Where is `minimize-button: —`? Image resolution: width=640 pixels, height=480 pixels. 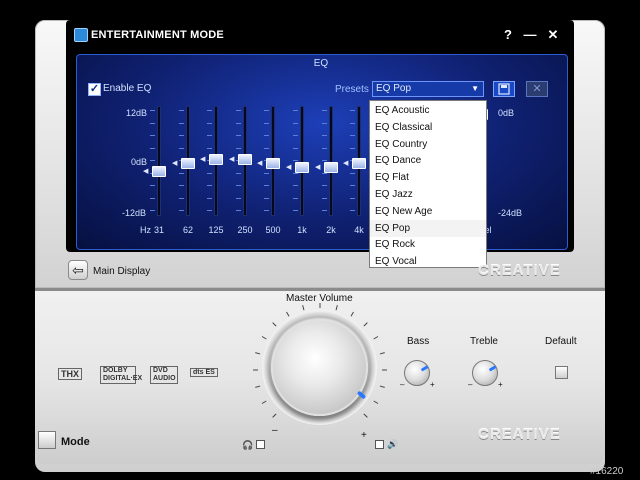
minimize-button: — is located at coordinates (530, 34).